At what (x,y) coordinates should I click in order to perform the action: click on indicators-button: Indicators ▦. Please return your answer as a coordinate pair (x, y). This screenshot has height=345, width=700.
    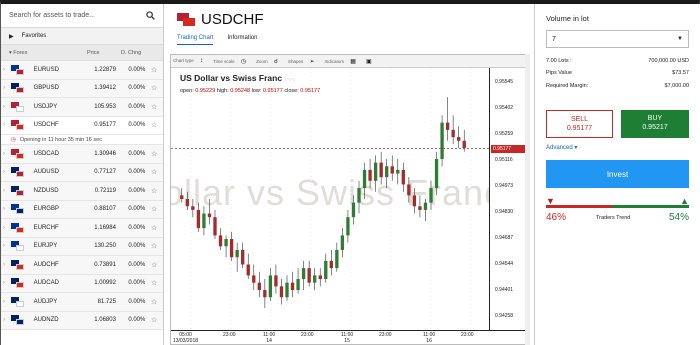
    Looking at the image, I should click on (343, 61).